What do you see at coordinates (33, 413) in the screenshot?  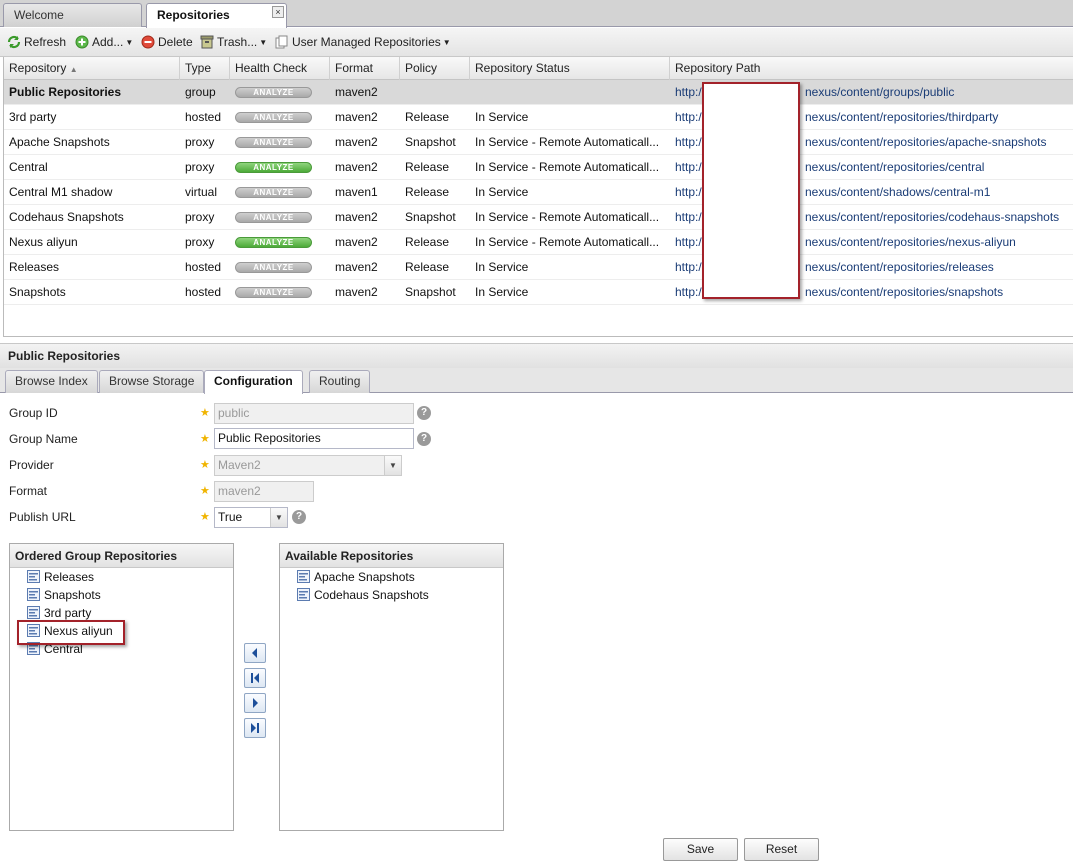 I see `group-id-label: Group ID` at bounding box center [33, 413].